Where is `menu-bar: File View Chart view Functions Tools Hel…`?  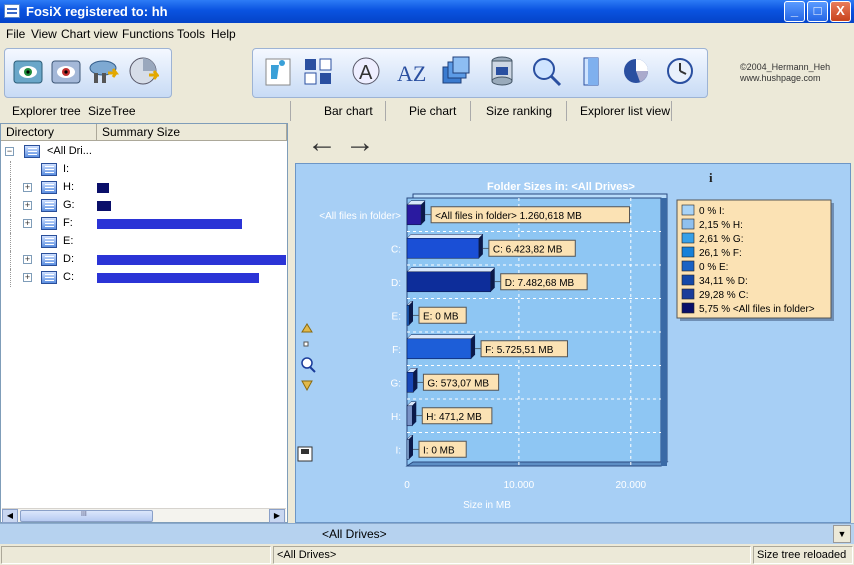 menu-bar: File View Chart view Functions Tools Hel… is located at coordinates (427, 34).